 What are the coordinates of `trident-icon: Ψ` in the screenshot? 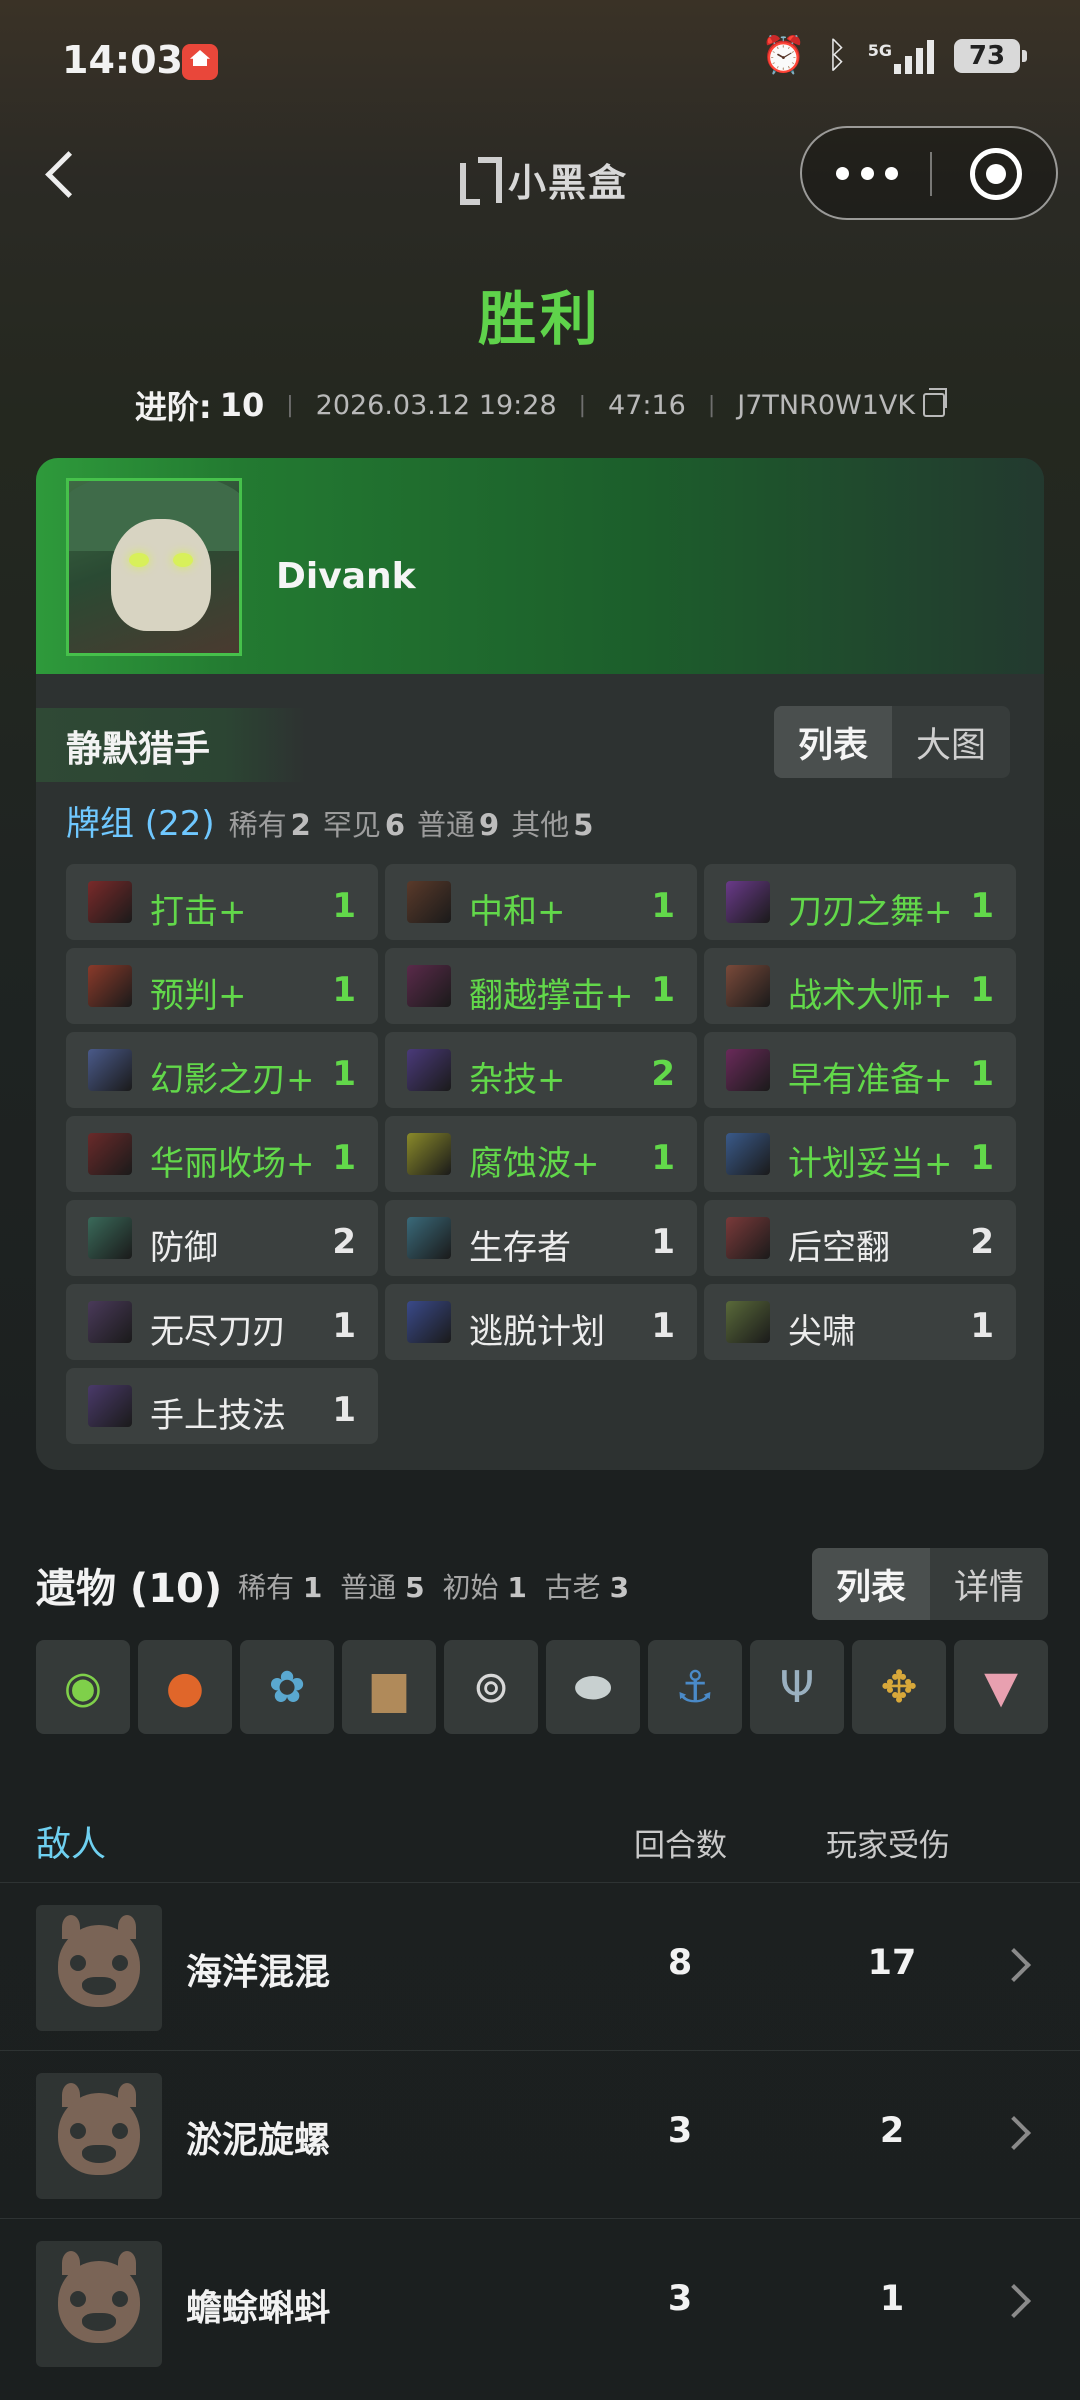 It's located at (797, 1687).